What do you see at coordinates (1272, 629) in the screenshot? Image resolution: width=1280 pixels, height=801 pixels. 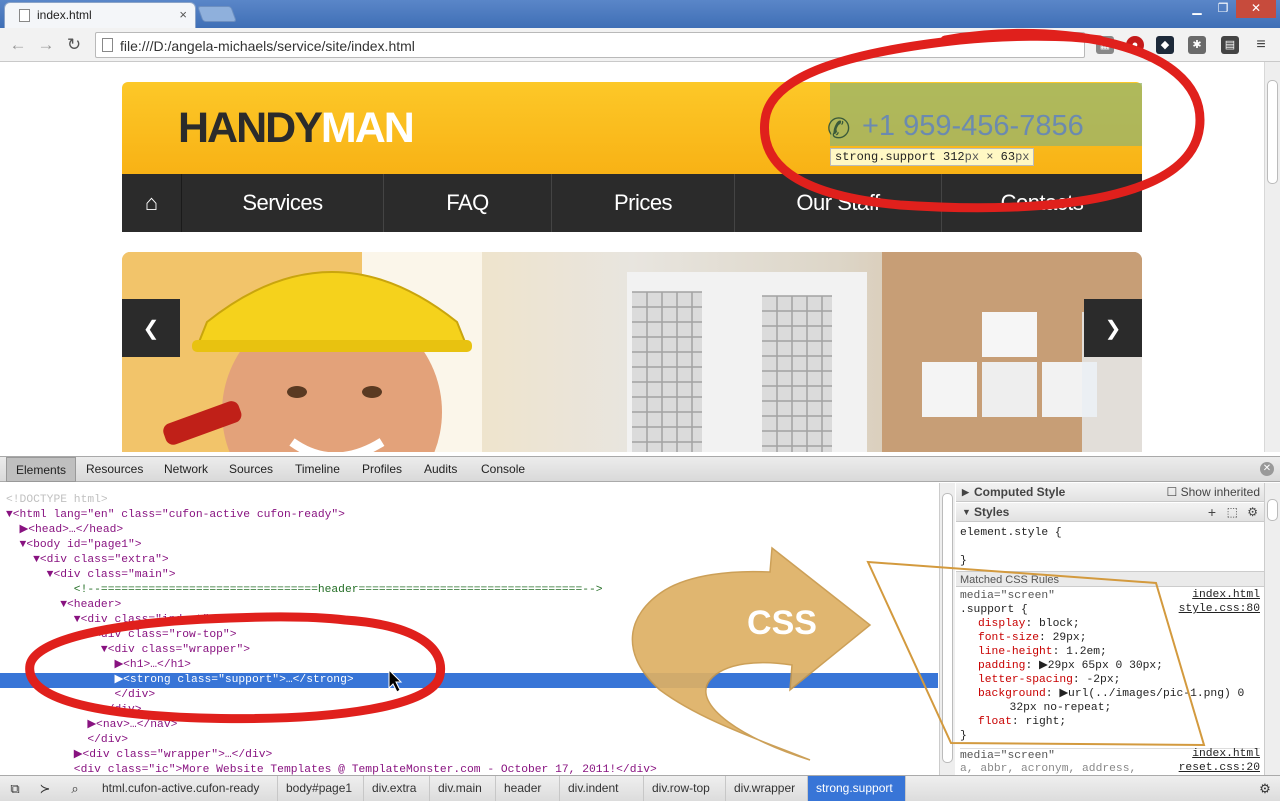 I see `styles-scrollbar` at bounding box center [1272, 629].